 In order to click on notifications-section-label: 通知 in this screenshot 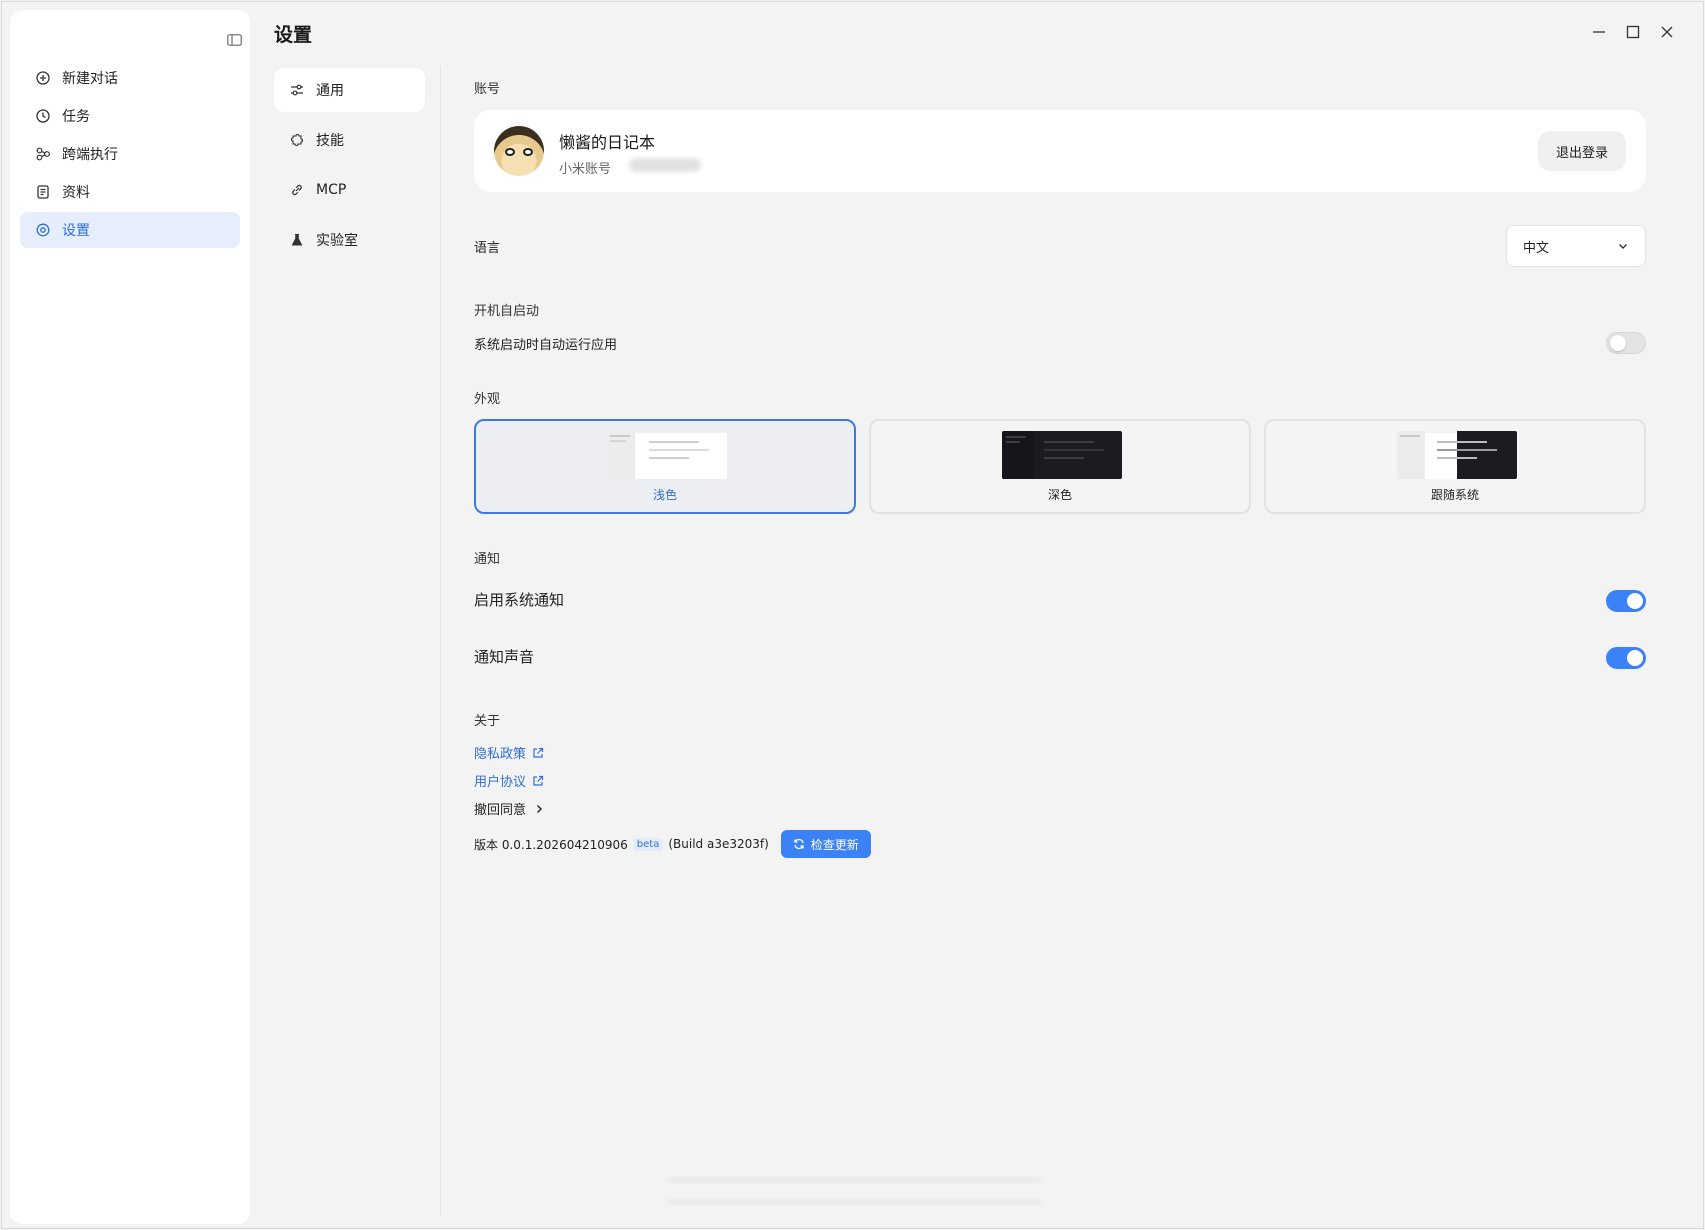, I will do `click(487, 559)`.